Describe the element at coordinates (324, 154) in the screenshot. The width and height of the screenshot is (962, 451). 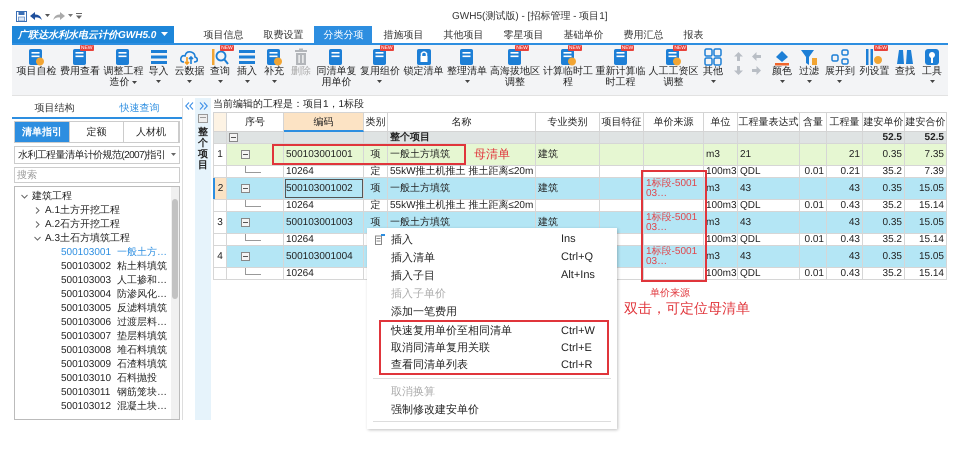
I see `table-cell: 500103001001` at that location.